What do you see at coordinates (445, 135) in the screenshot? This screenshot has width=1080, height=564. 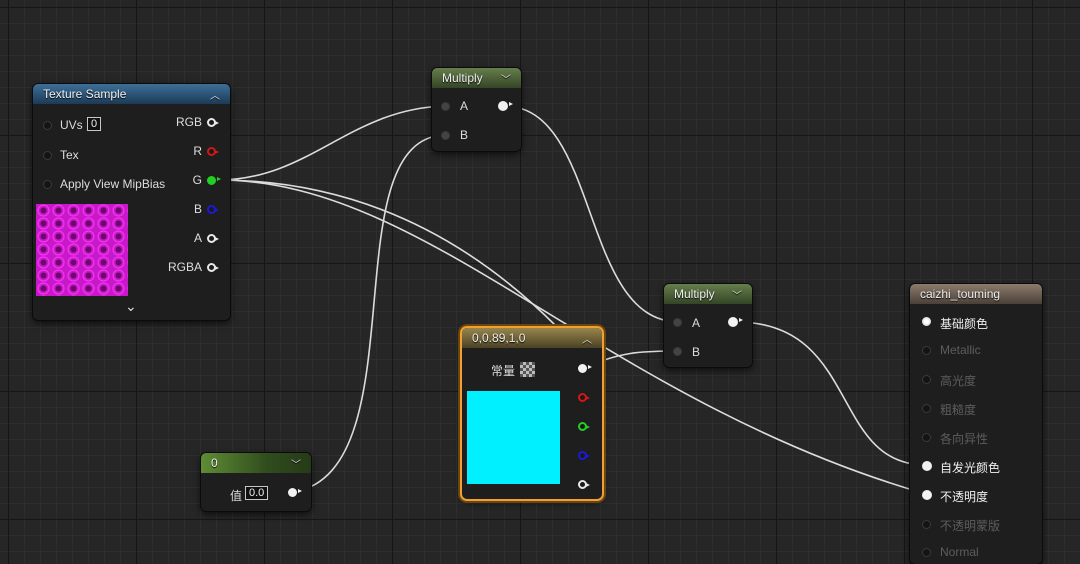 I see `multiply-1-b-pin` at bounding box center [445, 135].